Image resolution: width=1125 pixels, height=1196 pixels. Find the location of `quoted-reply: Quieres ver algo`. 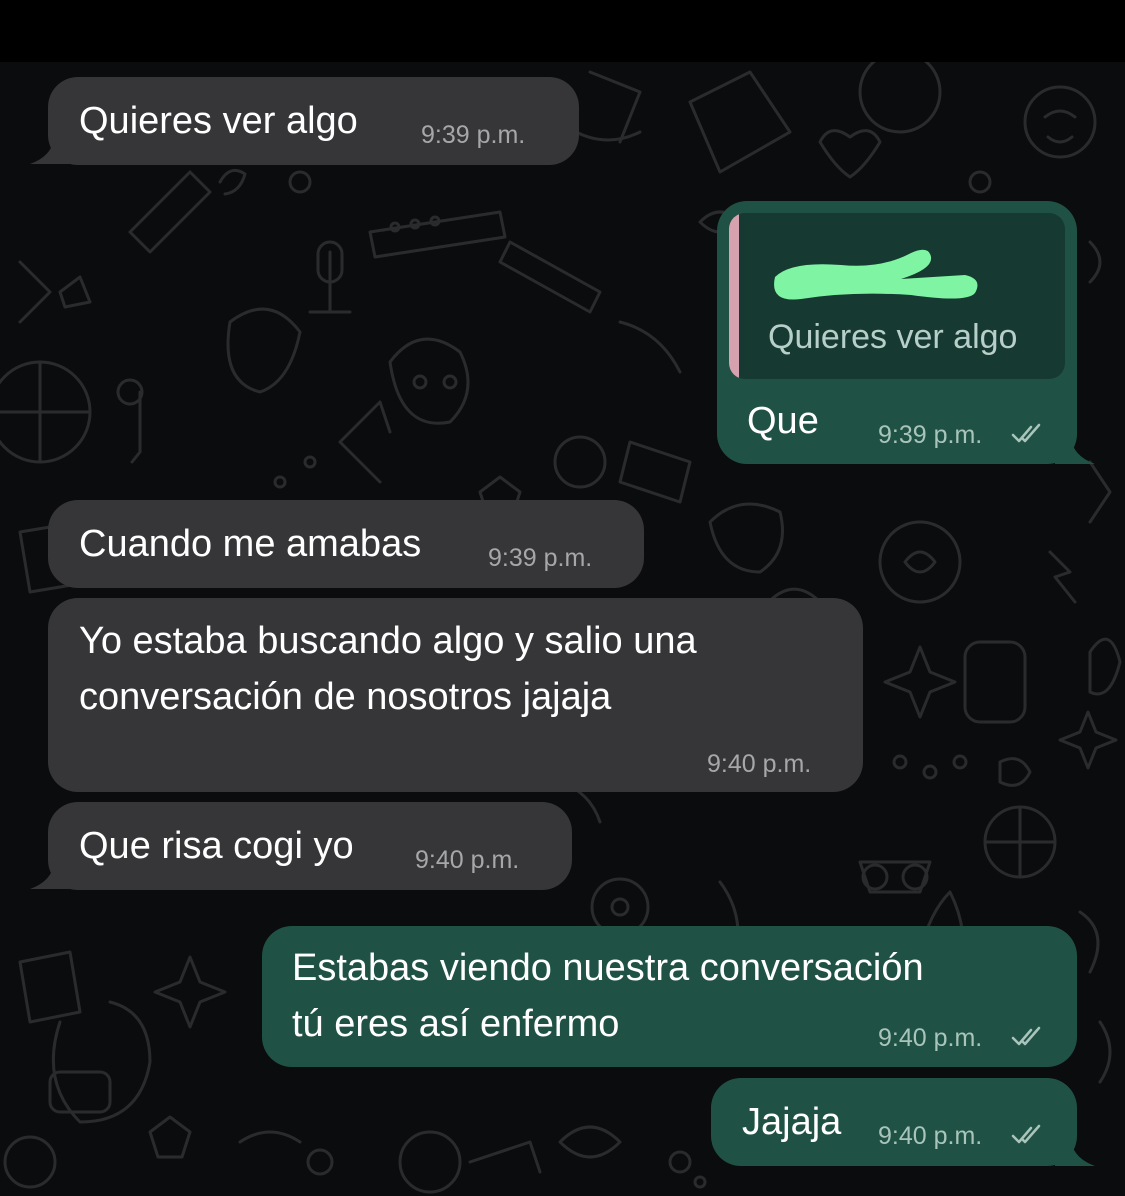

quoted-reply: Quieres ver algo is located at coordinates (897, 296).